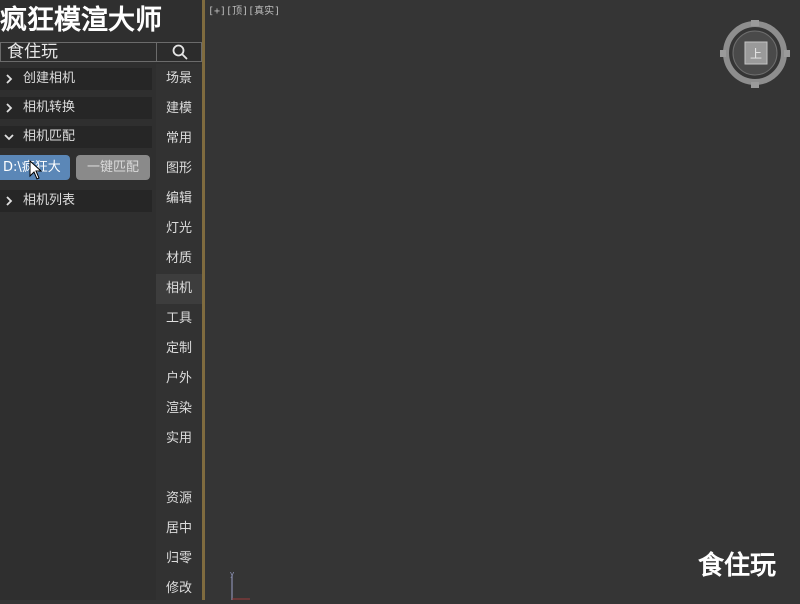 The height and width of the screenshot is (604, 800). Describe the element at coordinates (179, 199) in the screenshot. I see `tab-edit: 编辑` at that location.